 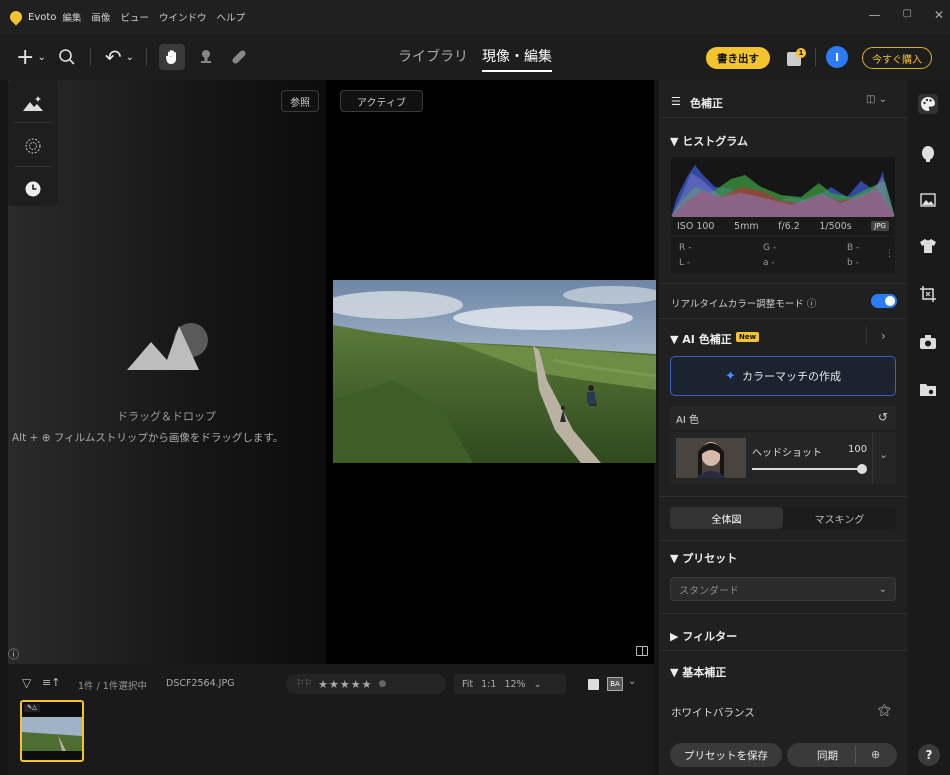 What do you see at coordinates (703, 558) in the screenshot?
I see `preset-header: ▼ プリセット` at bounding box center [703, 558].